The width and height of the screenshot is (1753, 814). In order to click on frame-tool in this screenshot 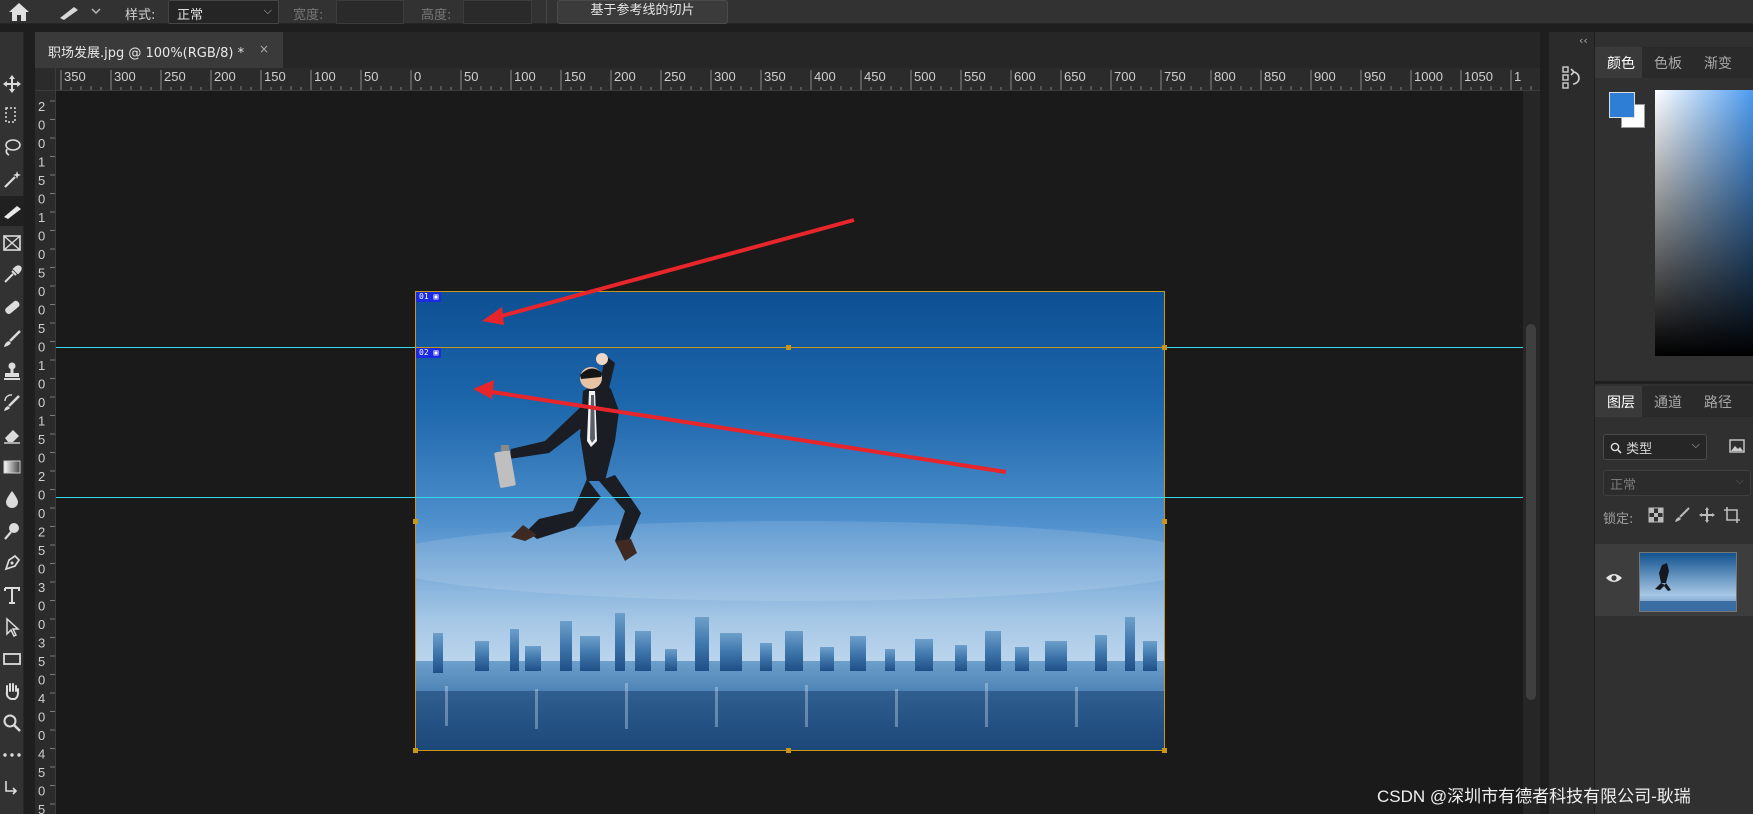, I will do `click(12, 243)`.